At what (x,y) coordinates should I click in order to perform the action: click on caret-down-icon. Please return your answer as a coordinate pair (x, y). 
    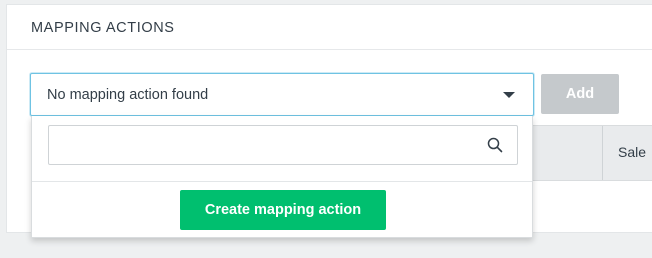
    Looking at the image, I should click on (509, 95).